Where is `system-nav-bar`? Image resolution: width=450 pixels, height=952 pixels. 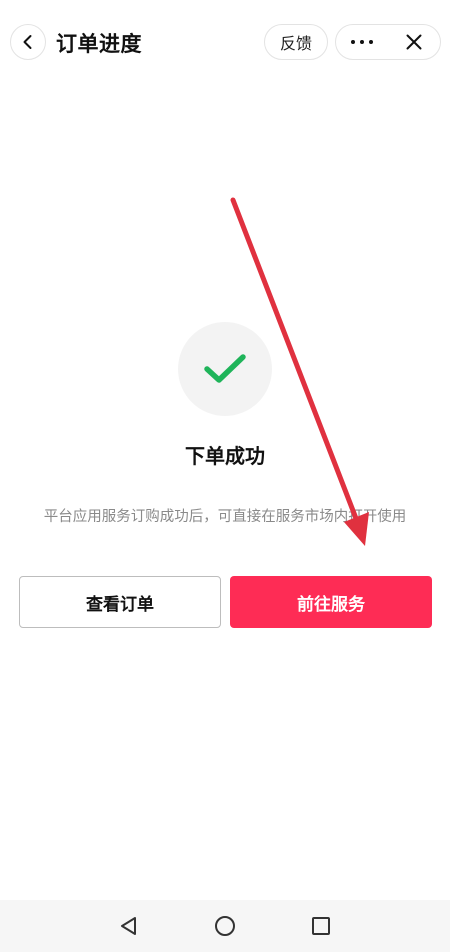
system-nav-bar is located at coordinates (225, 926).